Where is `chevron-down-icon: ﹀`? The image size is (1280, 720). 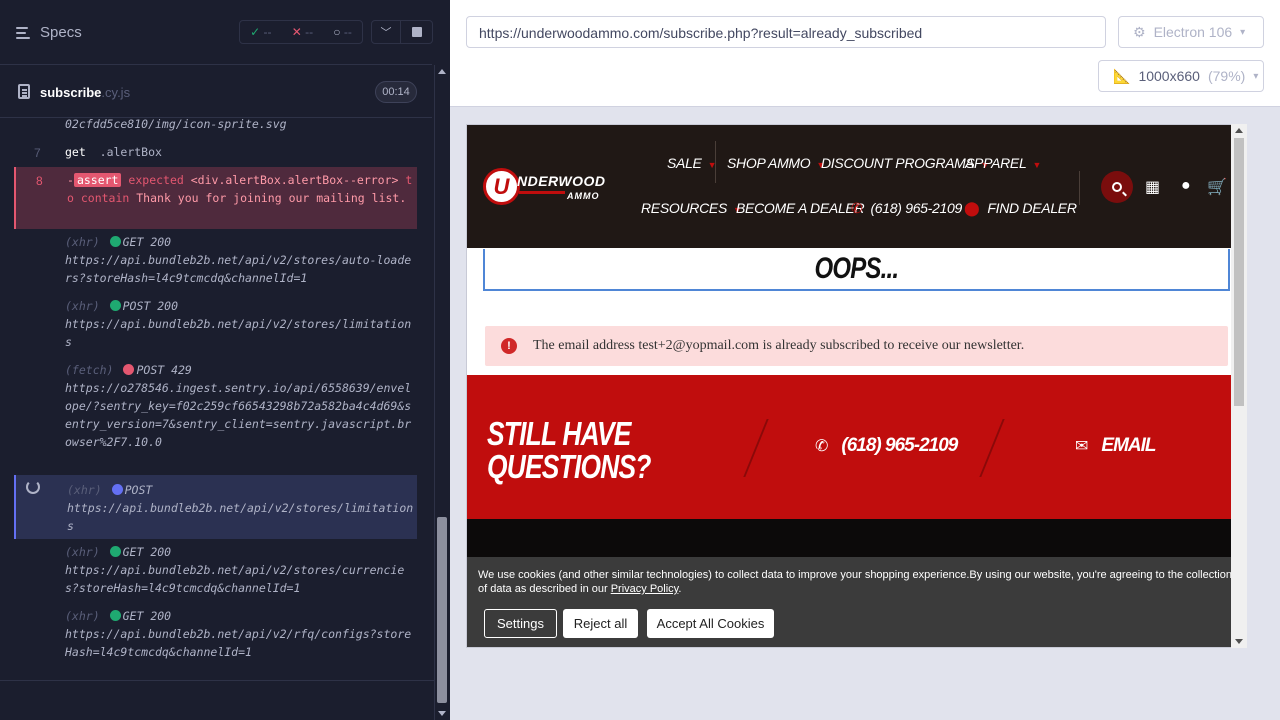 chevron-down-icon: ﹀ is located at coordinates (386, 33).